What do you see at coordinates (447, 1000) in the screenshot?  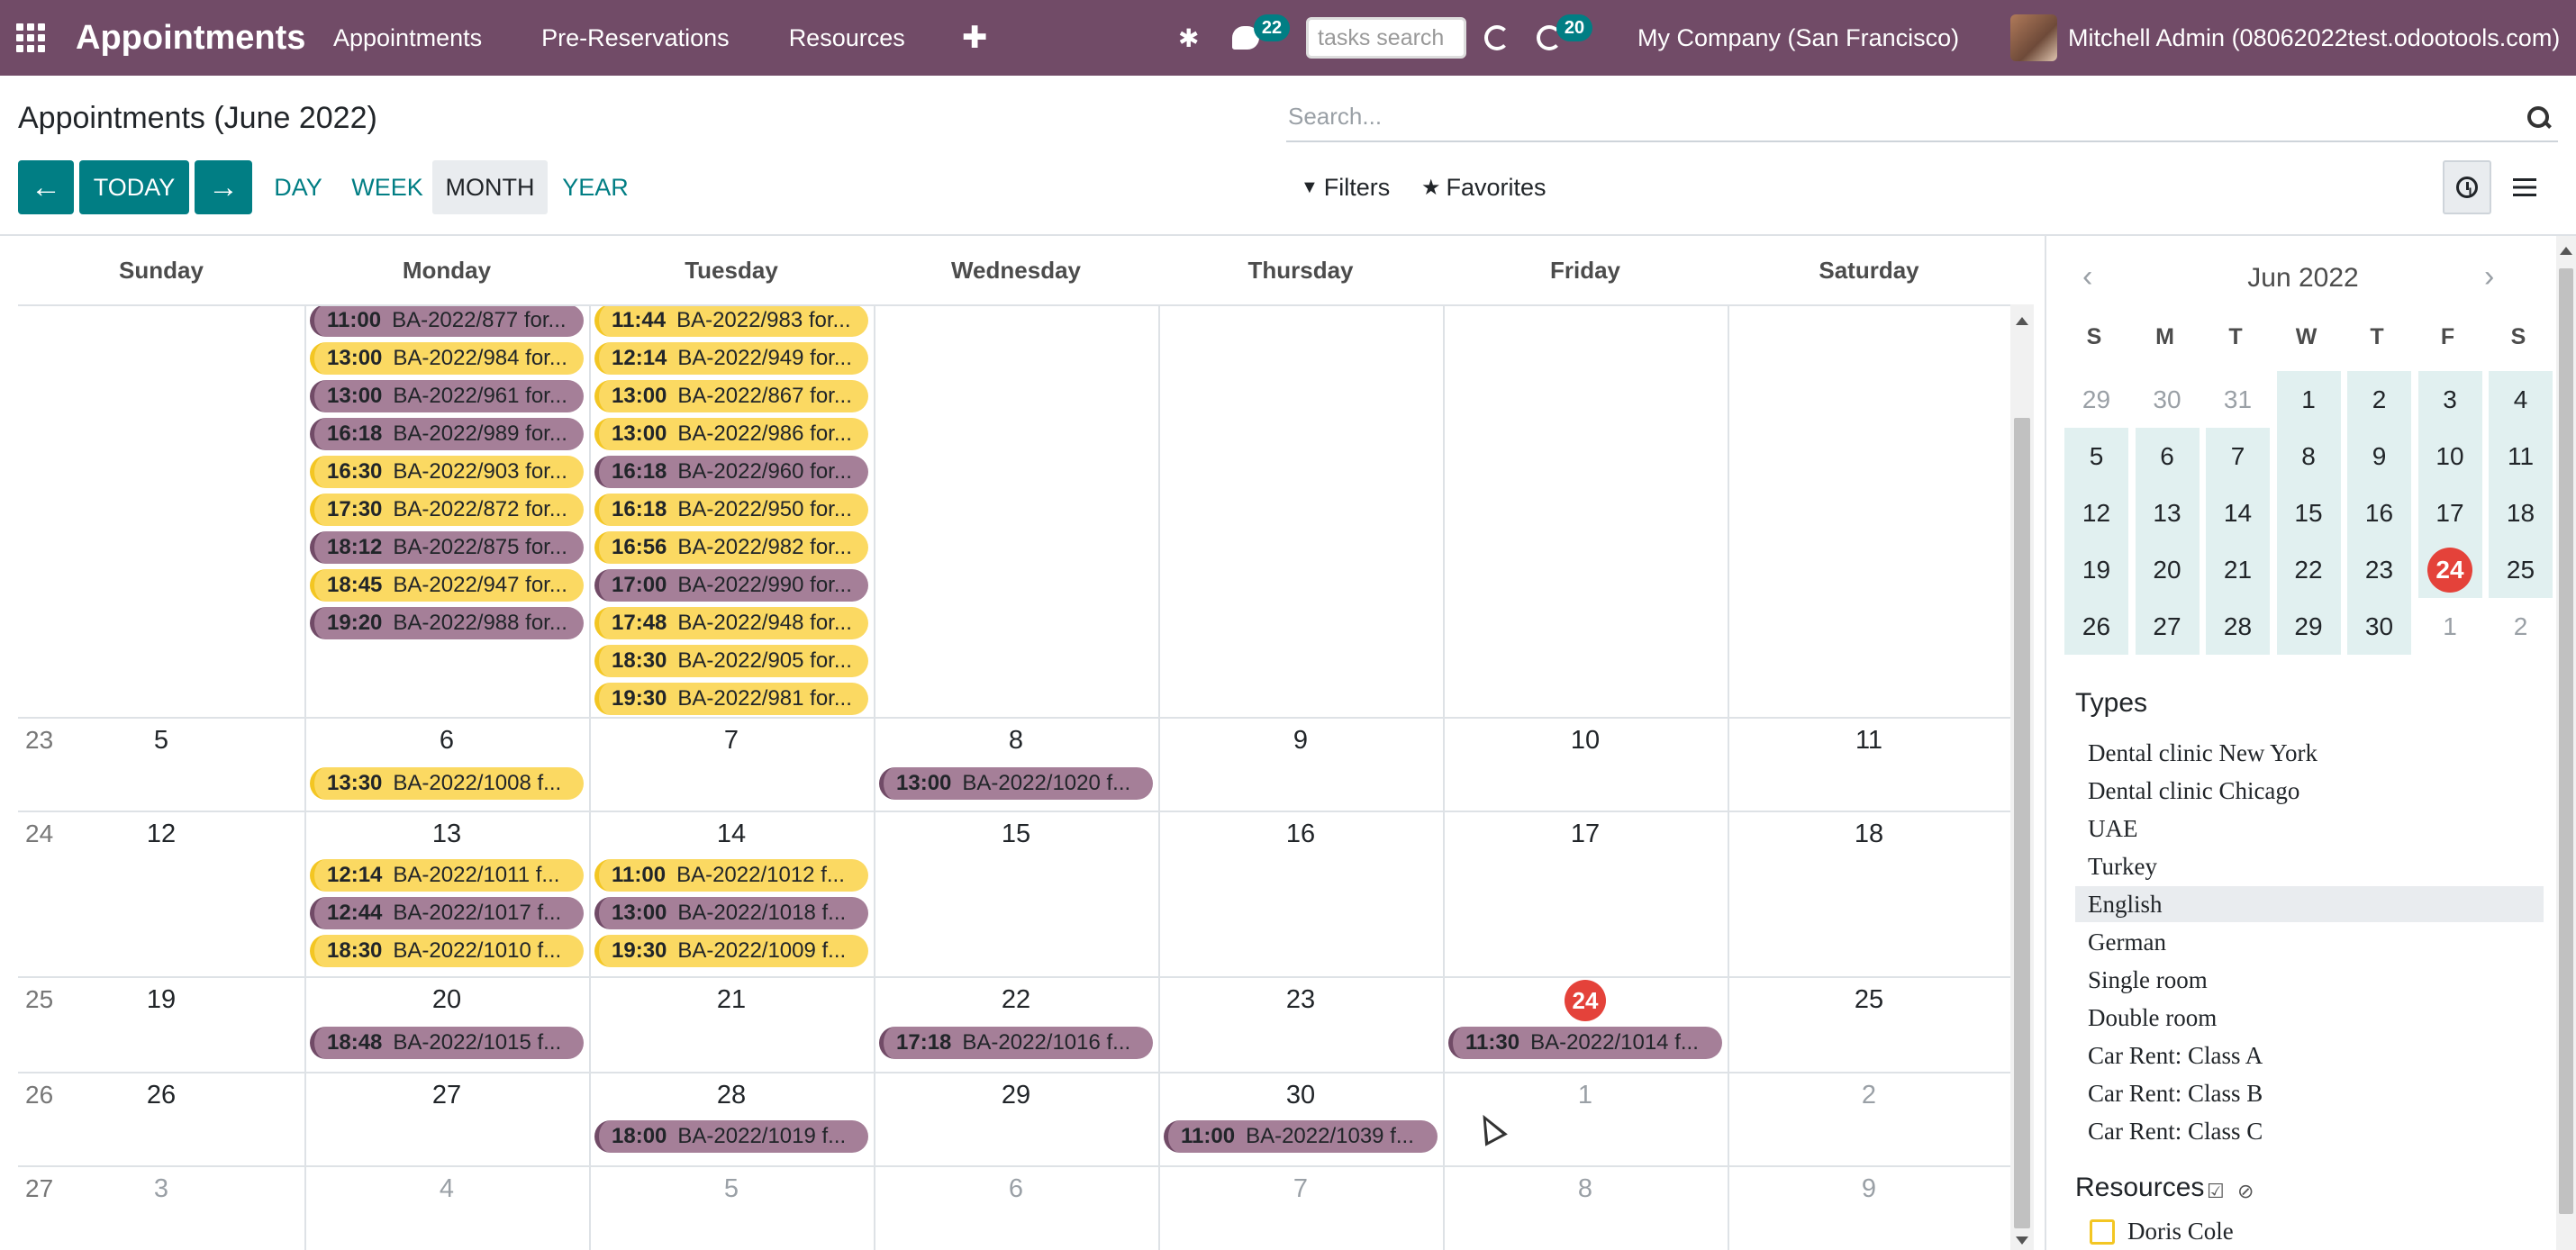 I see `day-number: 20` at bounding box center [447, 1000].